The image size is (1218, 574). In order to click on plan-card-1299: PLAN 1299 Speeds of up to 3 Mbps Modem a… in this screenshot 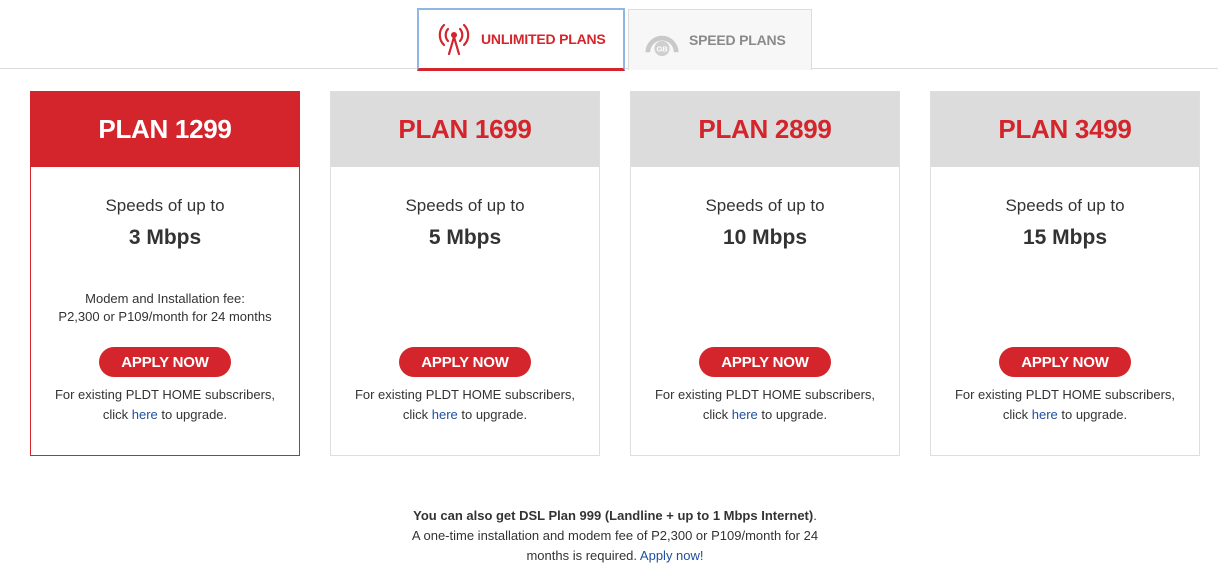, I will do `click(165, 273)`.